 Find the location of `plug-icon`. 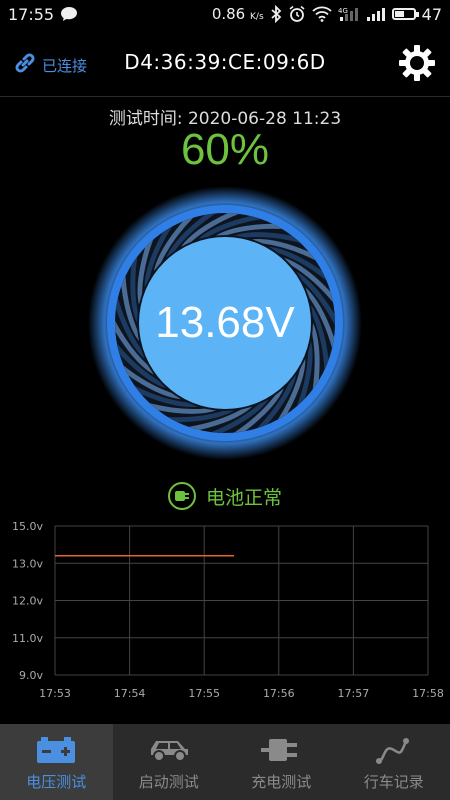

plug-icon is located at coordinates (279, 750).